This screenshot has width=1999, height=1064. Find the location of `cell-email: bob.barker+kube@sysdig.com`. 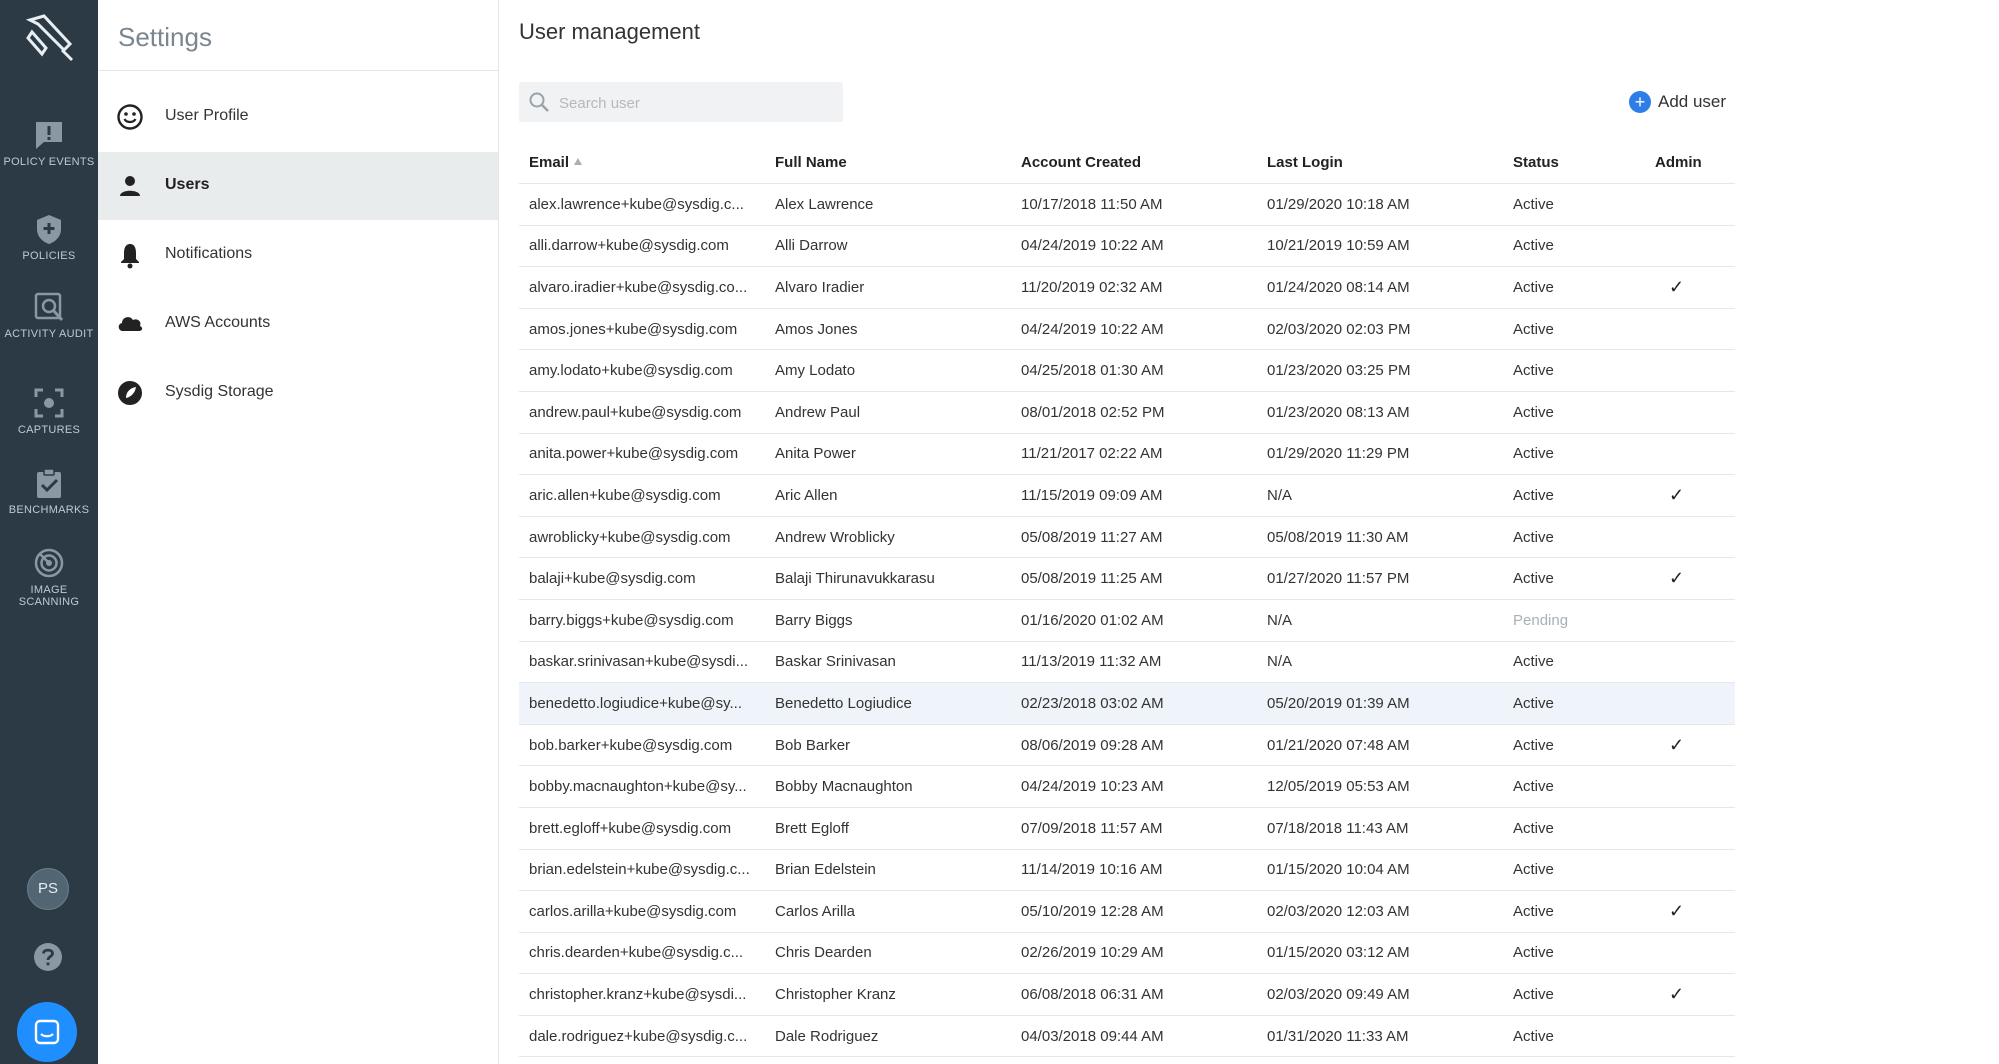

cell-email: bob.barker+kube@sysdig.com is located at coordinates (642, 745).